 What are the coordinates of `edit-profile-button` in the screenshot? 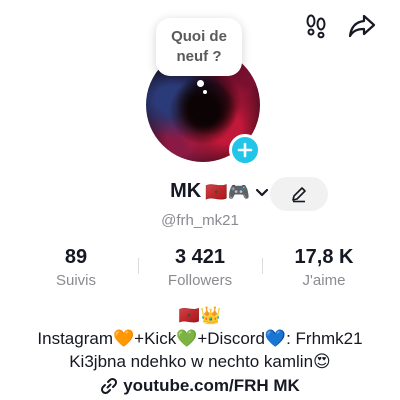 It's located at (299, 194).